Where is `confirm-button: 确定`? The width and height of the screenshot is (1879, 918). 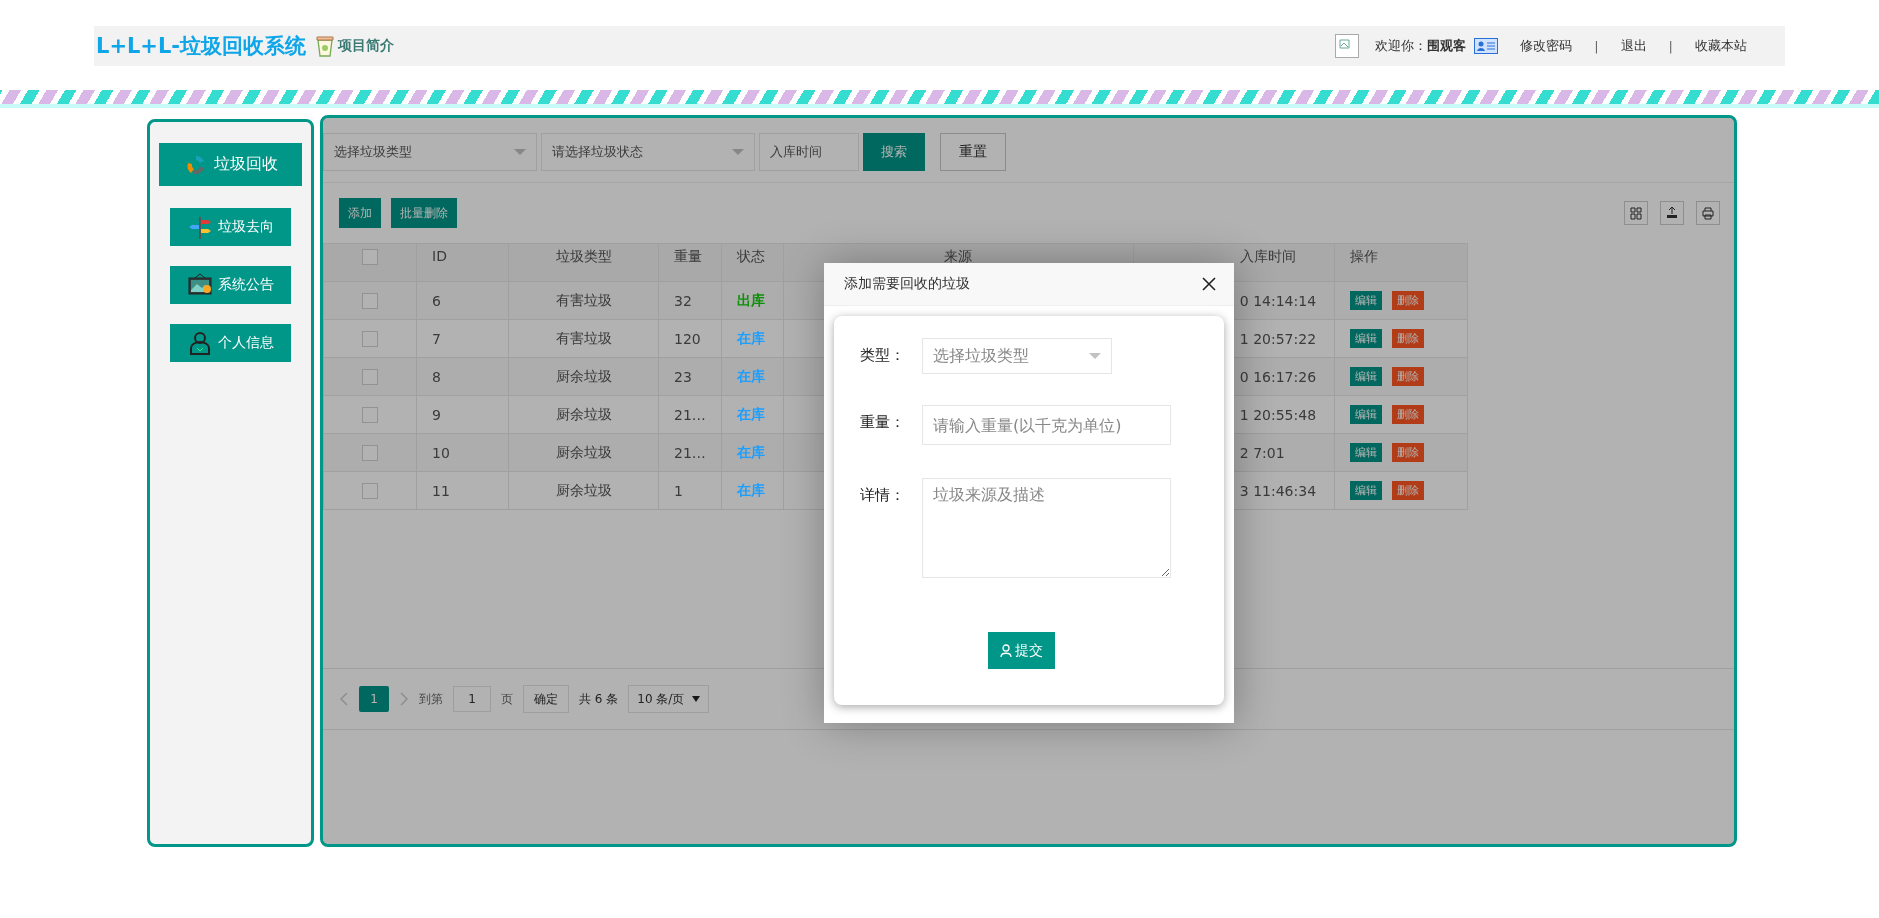 confirm-button: 确定 is located at coordinates (546, 699).